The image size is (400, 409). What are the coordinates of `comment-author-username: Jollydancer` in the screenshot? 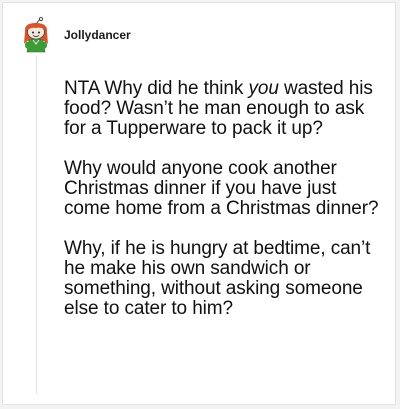 It's located at (97, 35).